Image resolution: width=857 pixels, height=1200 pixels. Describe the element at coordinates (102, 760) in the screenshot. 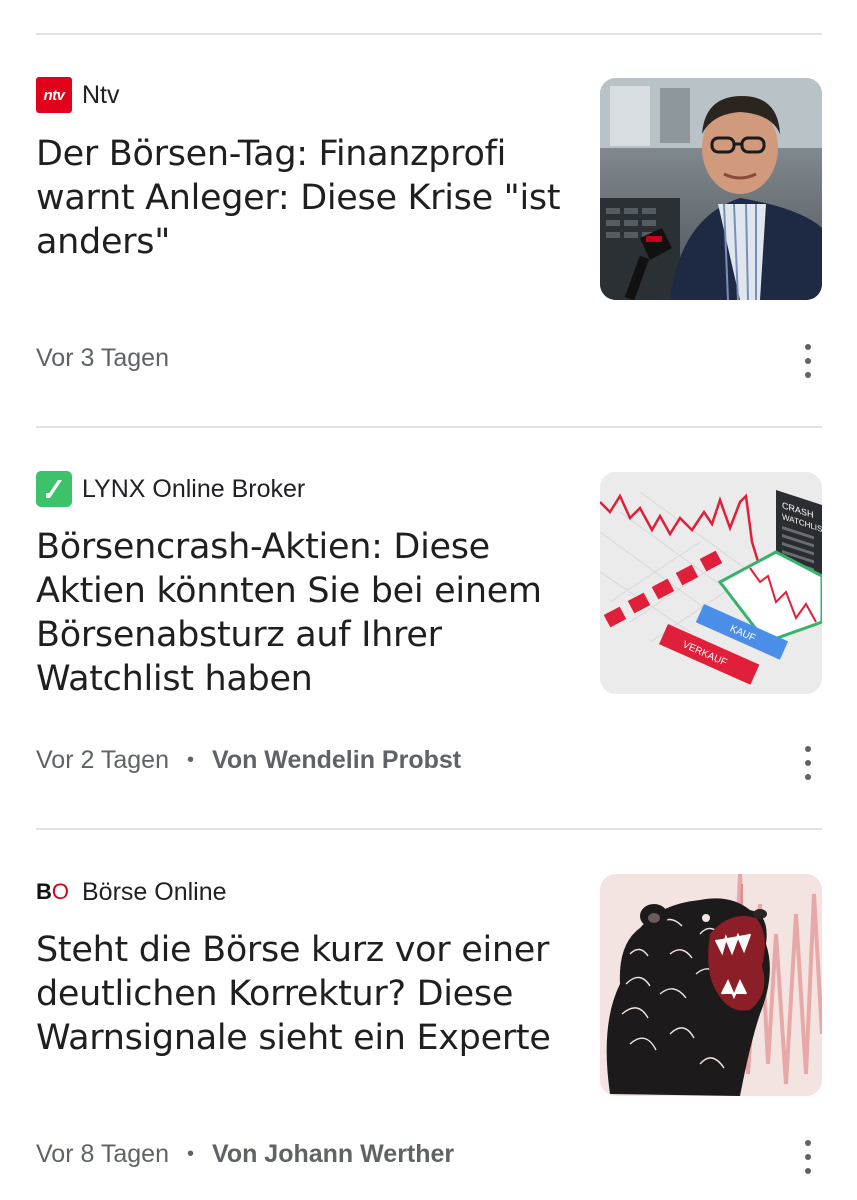

I see `timestamp: Vor 2 Tagen` at that location.